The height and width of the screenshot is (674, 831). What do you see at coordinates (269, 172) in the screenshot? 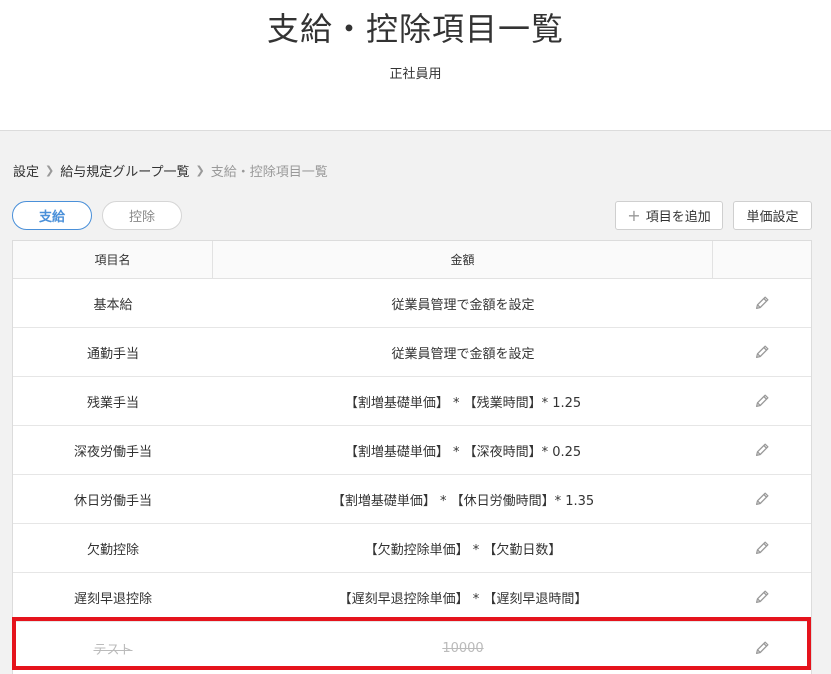
I see `breadcrumb-current: 支給・控除項目一覧` at bounding box center [269, 172].